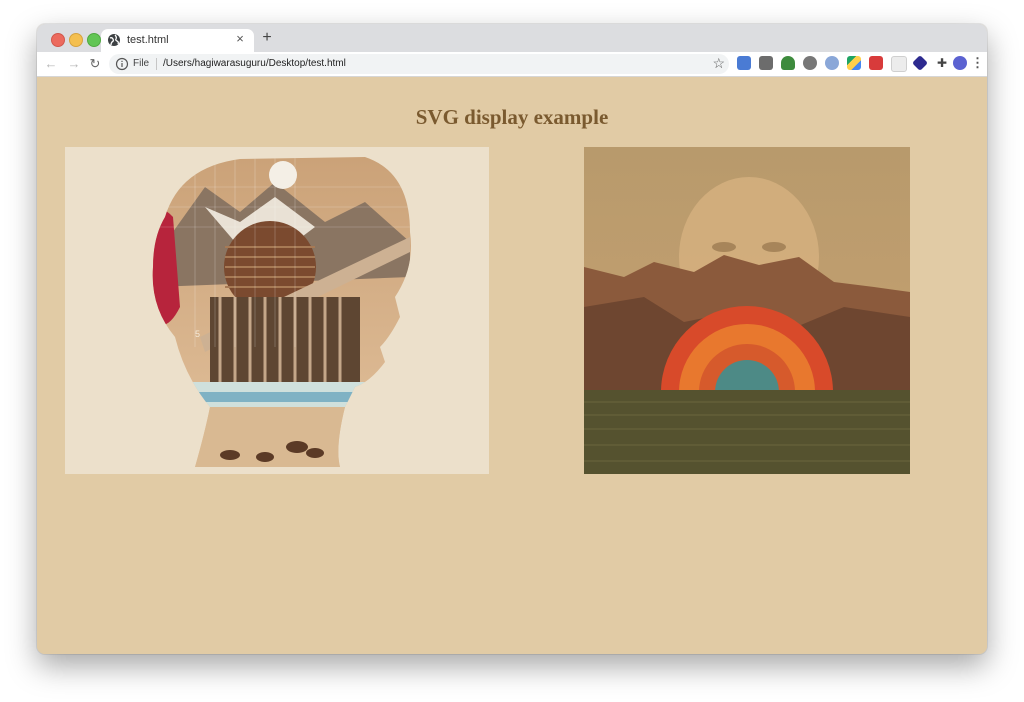 Image resolution: width=1024 pixels, height=702 pixels. Describe the element at coordinates (832, 63) in the screenshot. I see `circle-icon` at that location.